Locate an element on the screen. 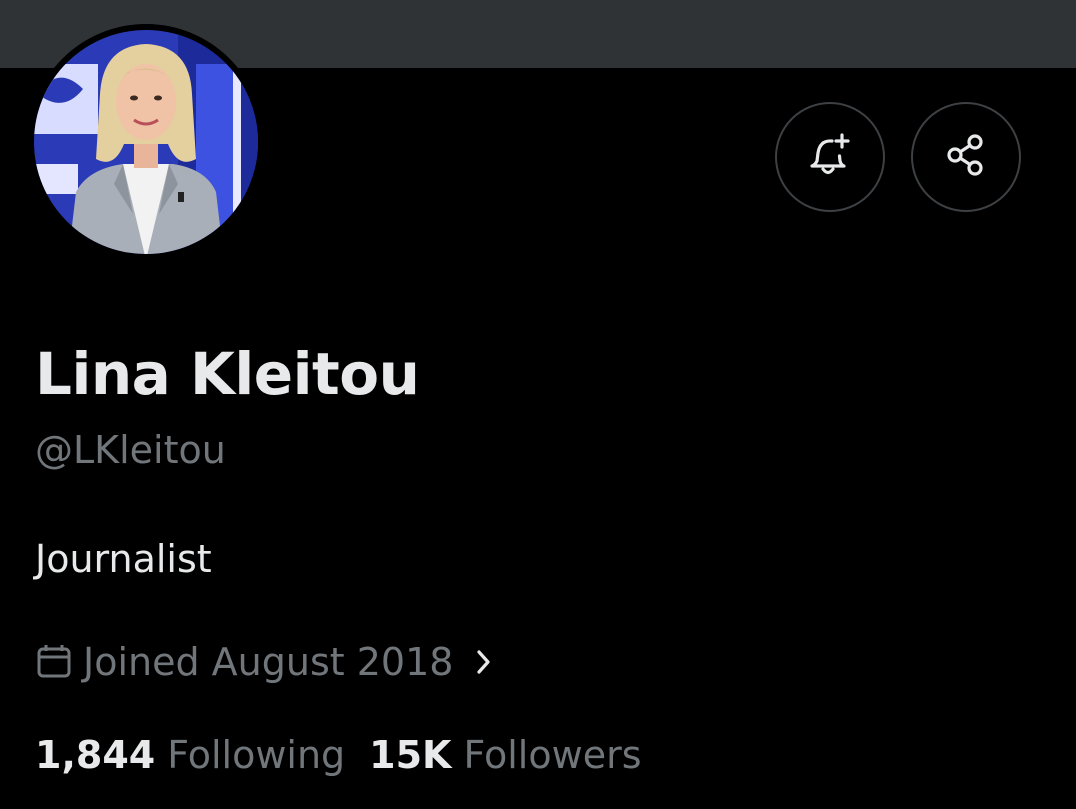 This screenshot has width=1076, height=809. following-count: 1,844 is located at coordinates (95, 755).